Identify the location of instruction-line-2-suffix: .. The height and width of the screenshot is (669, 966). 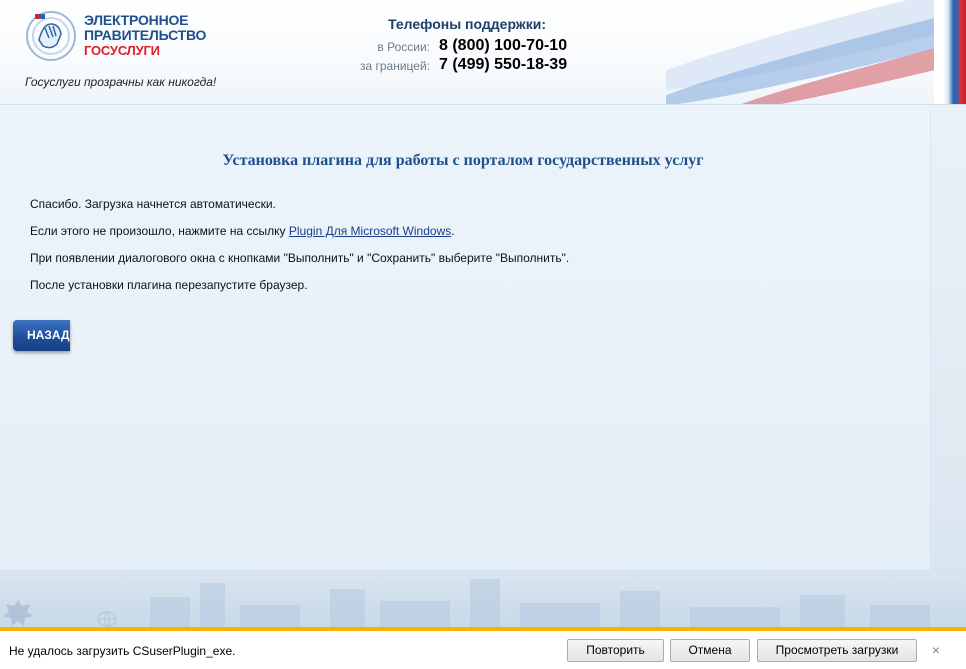
(453, 231).